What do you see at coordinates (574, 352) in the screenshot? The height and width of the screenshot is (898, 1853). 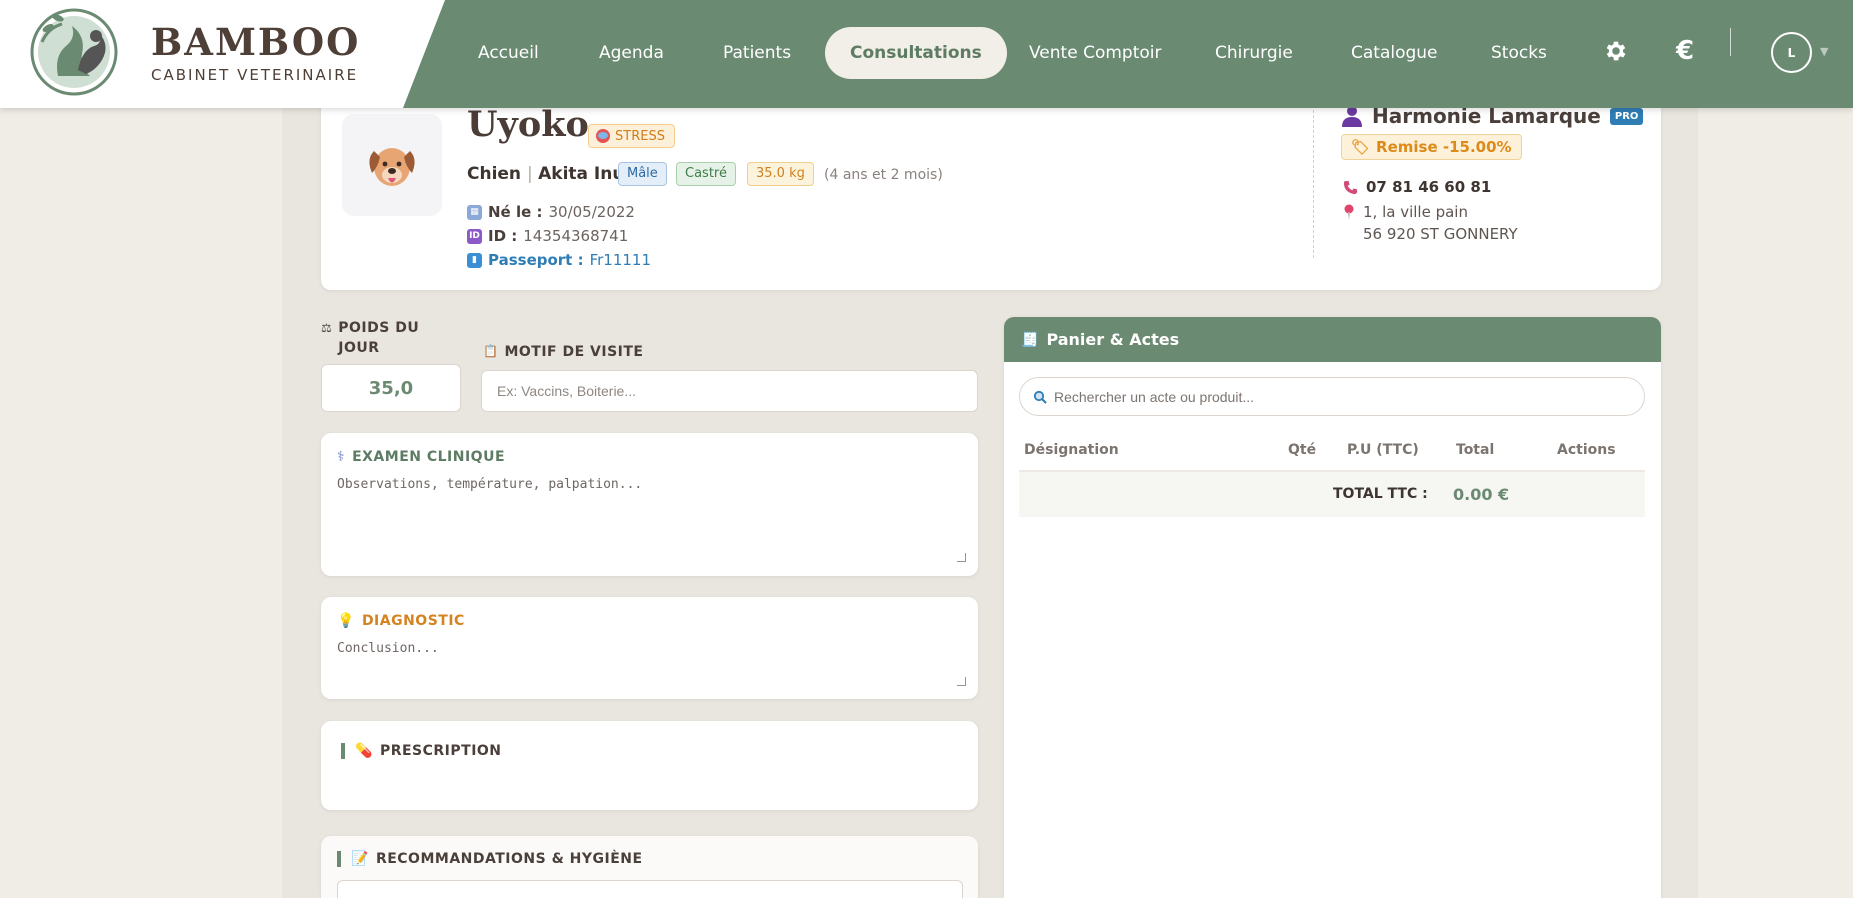 I see `motif-label: MOTIF DE VISITE` at bounding box center [574, 352].